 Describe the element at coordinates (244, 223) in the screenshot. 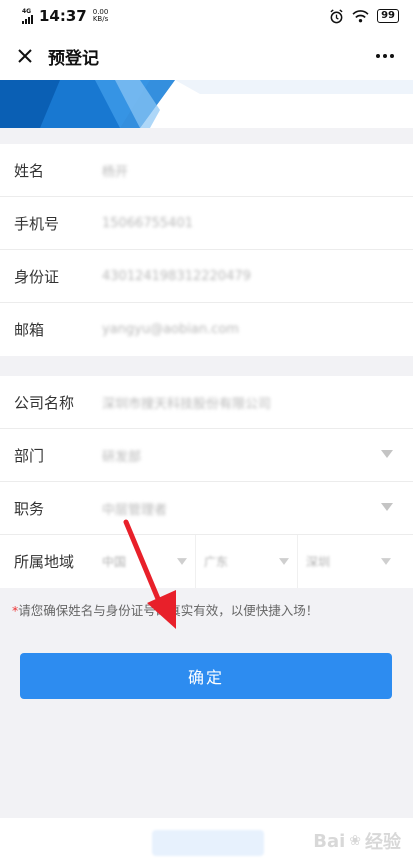

I see `phone-input: 15066755401` at that location.